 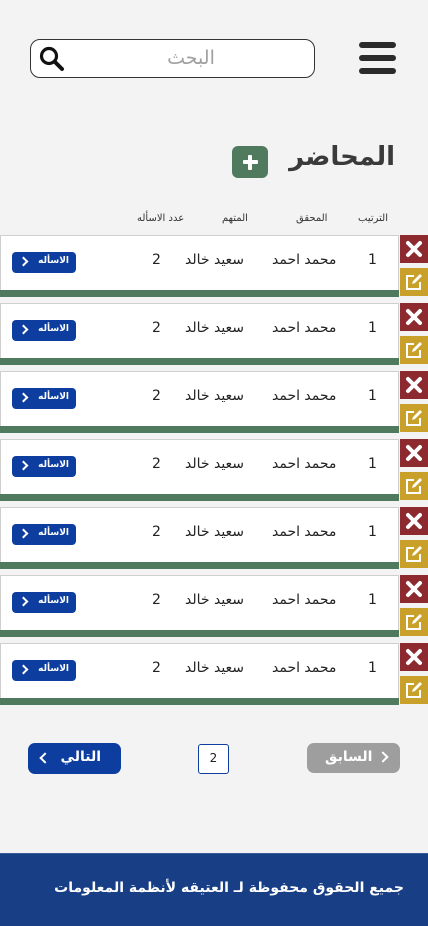 I want to click on column-header-accused: المتهم, so click(x=235, y=218).